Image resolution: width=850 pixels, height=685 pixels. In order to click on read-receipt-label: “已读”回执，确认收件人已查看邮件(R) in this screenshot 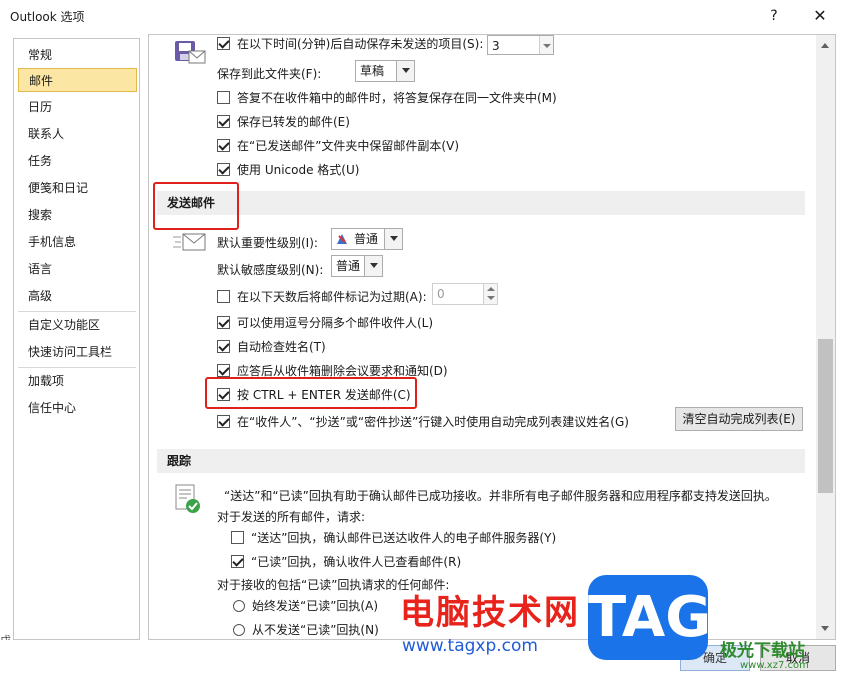, I will do `click(356, 562)`.